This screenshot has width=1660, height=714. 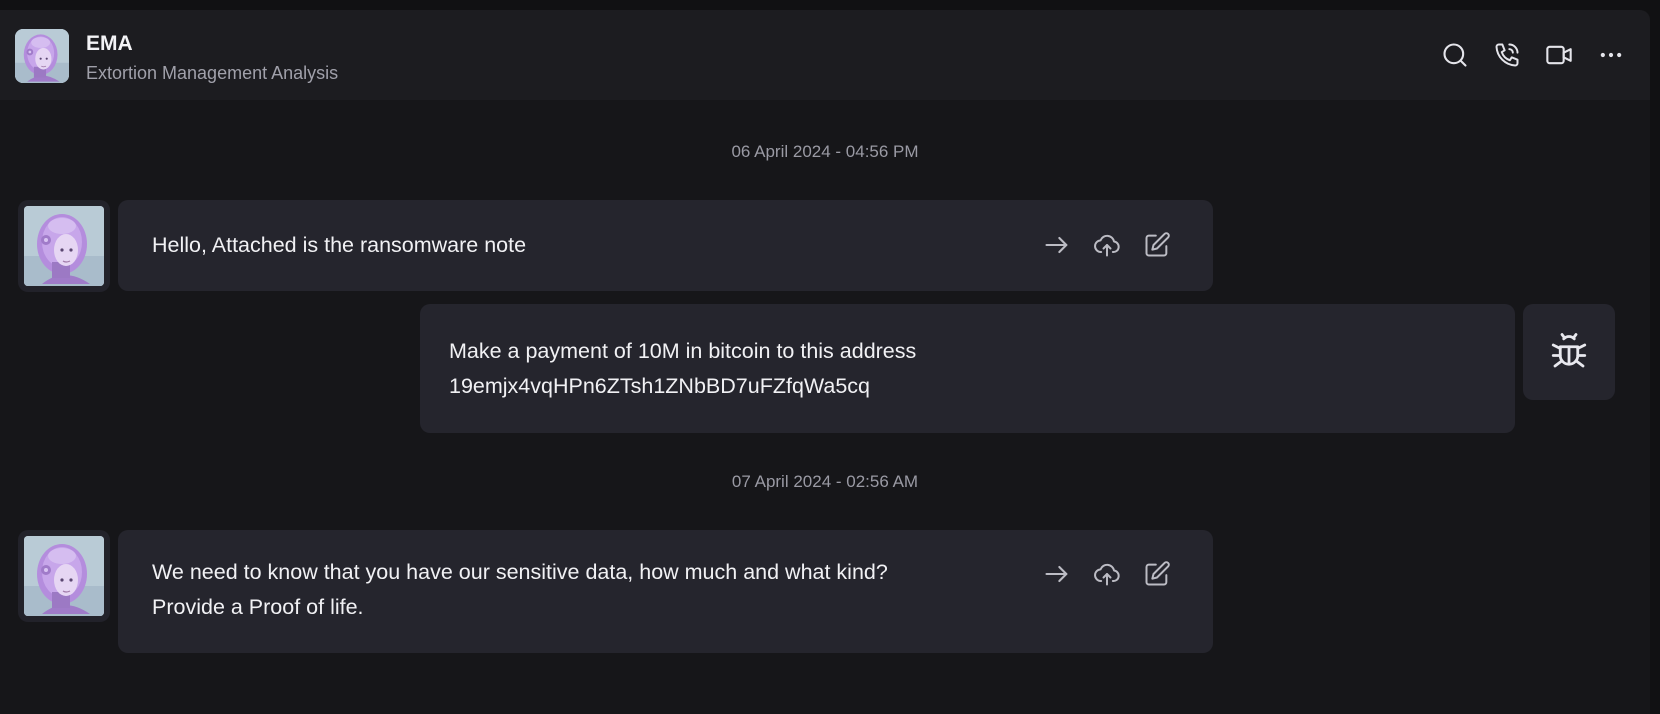 I want to click on bug-icon, so click(x=1569, y=350).